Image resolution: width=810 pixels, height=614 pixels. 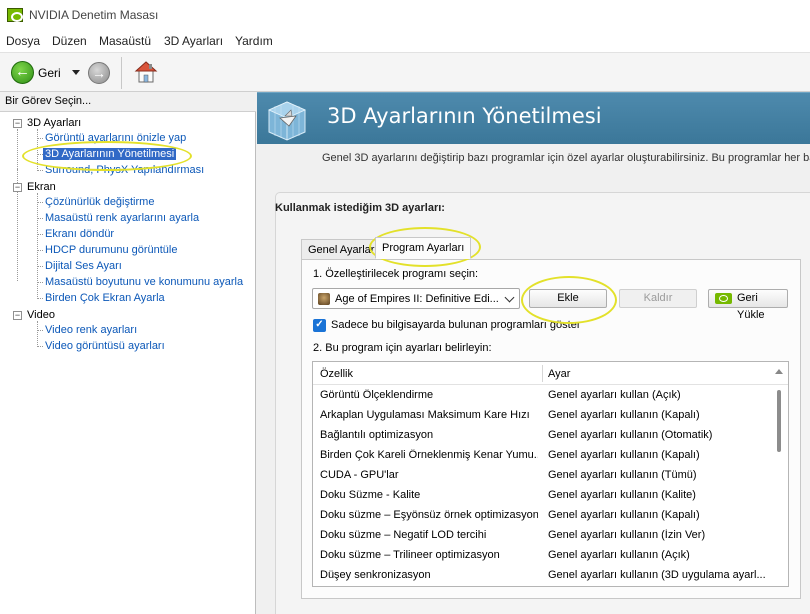 I want to click on toolbar: ← Geri →, so click(x=405, y=72).